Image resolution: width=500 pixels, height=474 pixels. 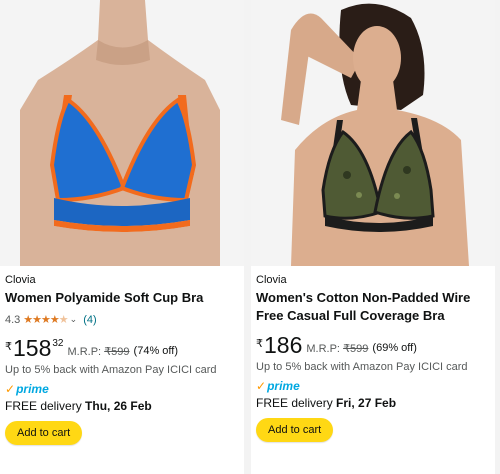 I want to click on review-count-link: (4), so click(x=89, y=320).